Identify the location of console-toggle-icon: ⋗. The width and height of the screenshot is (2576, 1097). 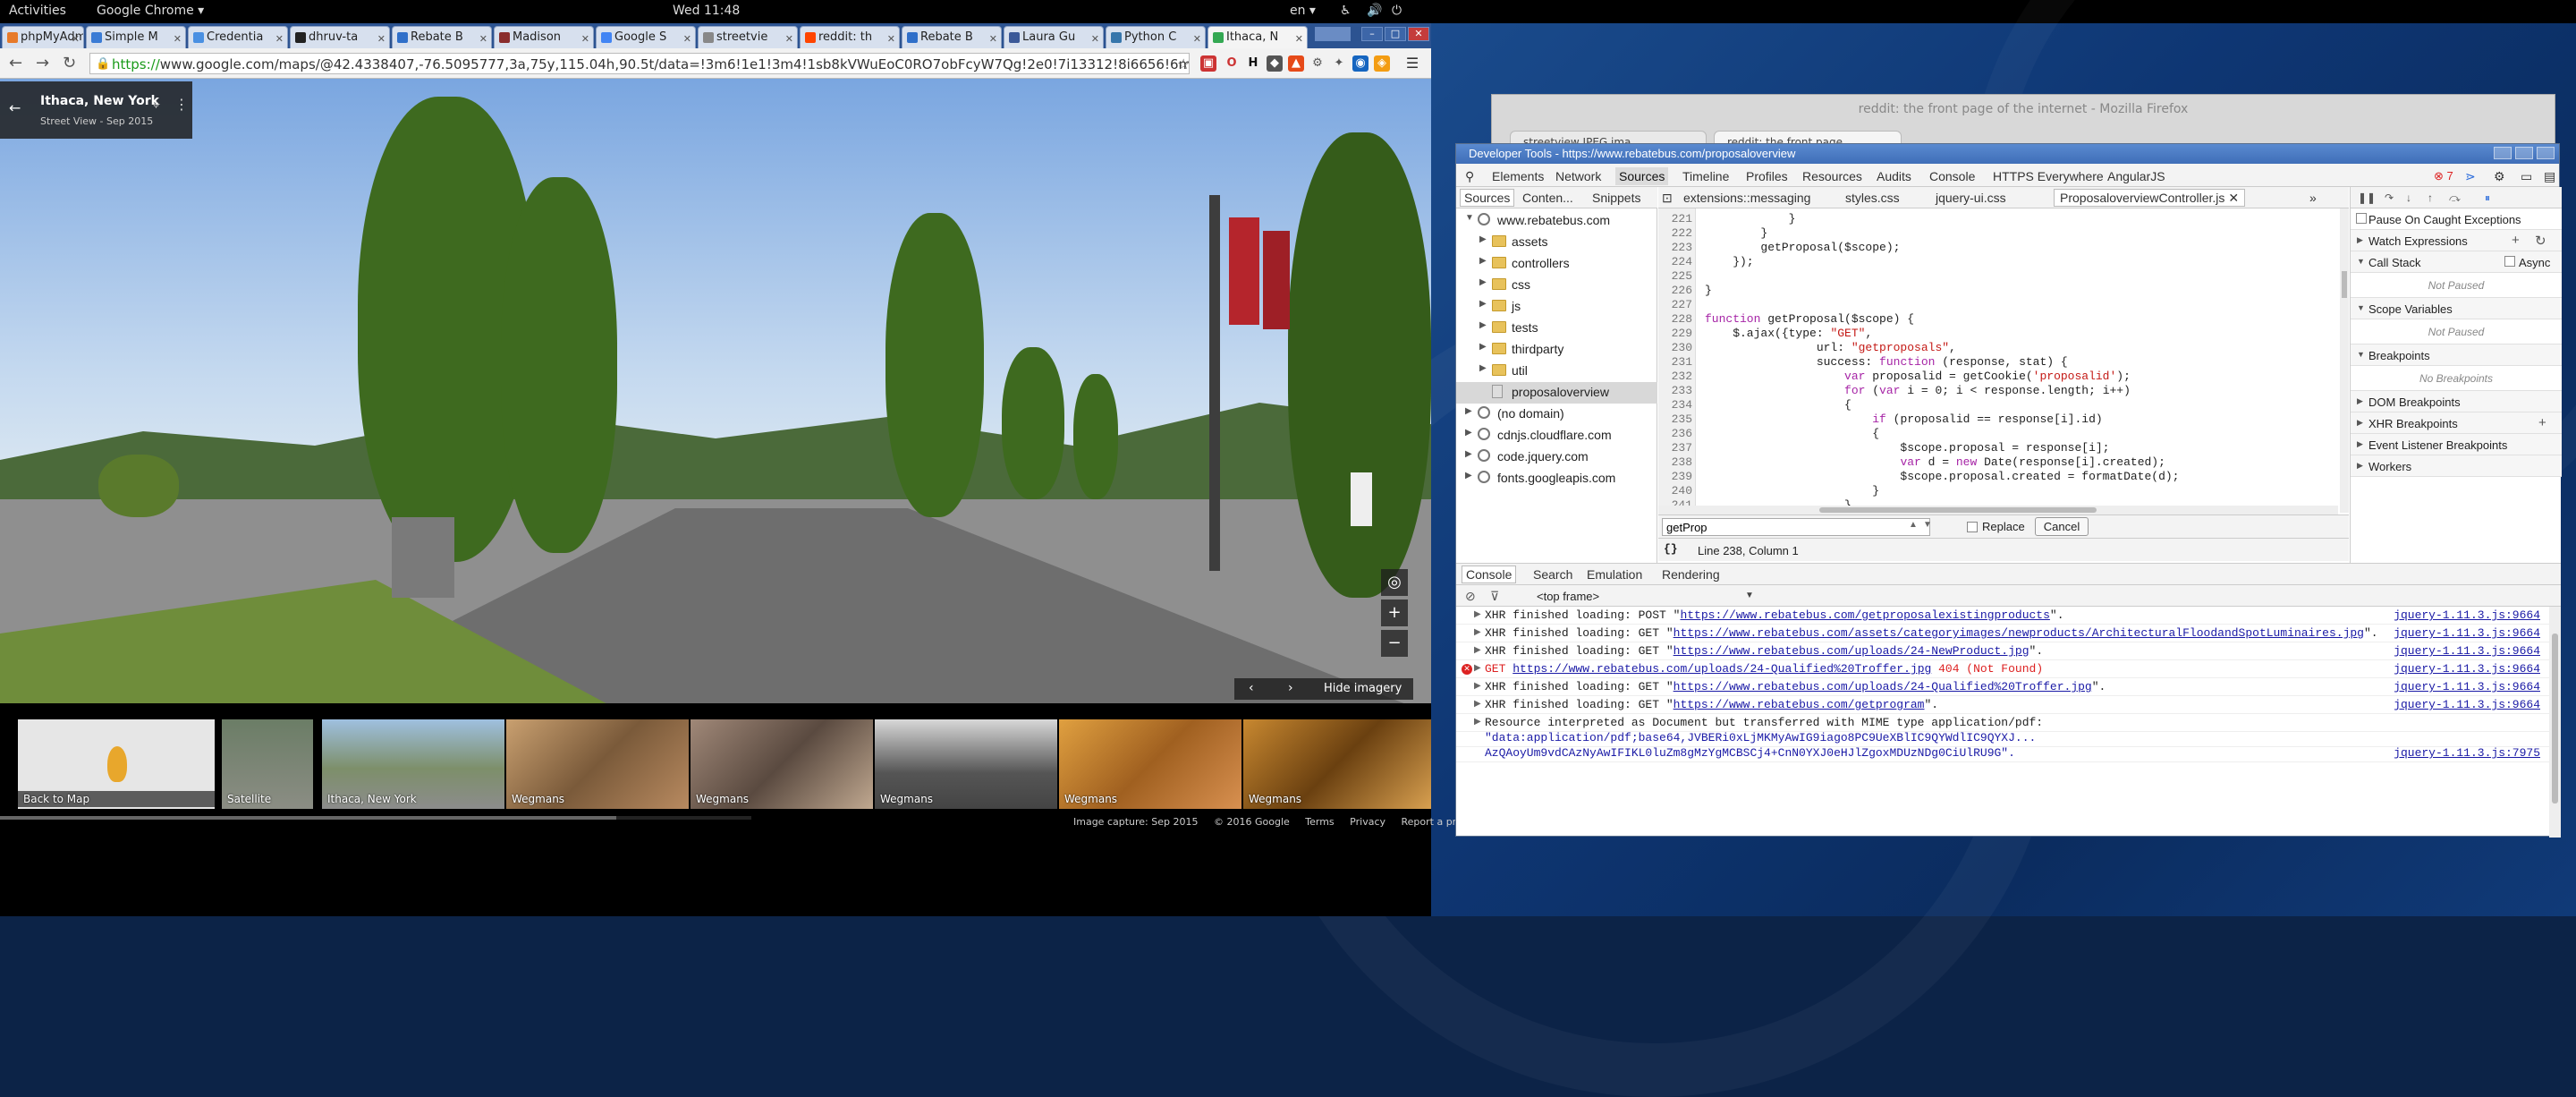
(2470, 176).